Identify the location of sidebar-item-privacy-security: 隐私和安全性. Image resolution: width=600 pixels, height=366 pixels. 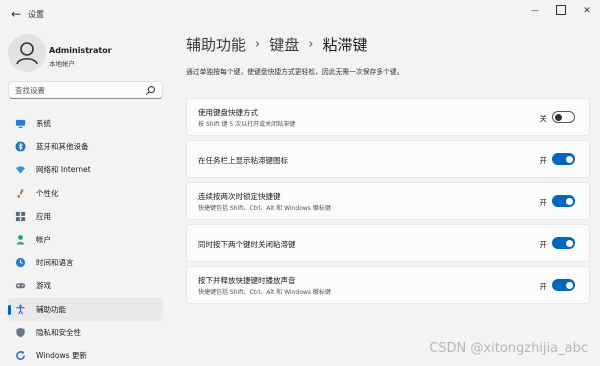
(85, 332).